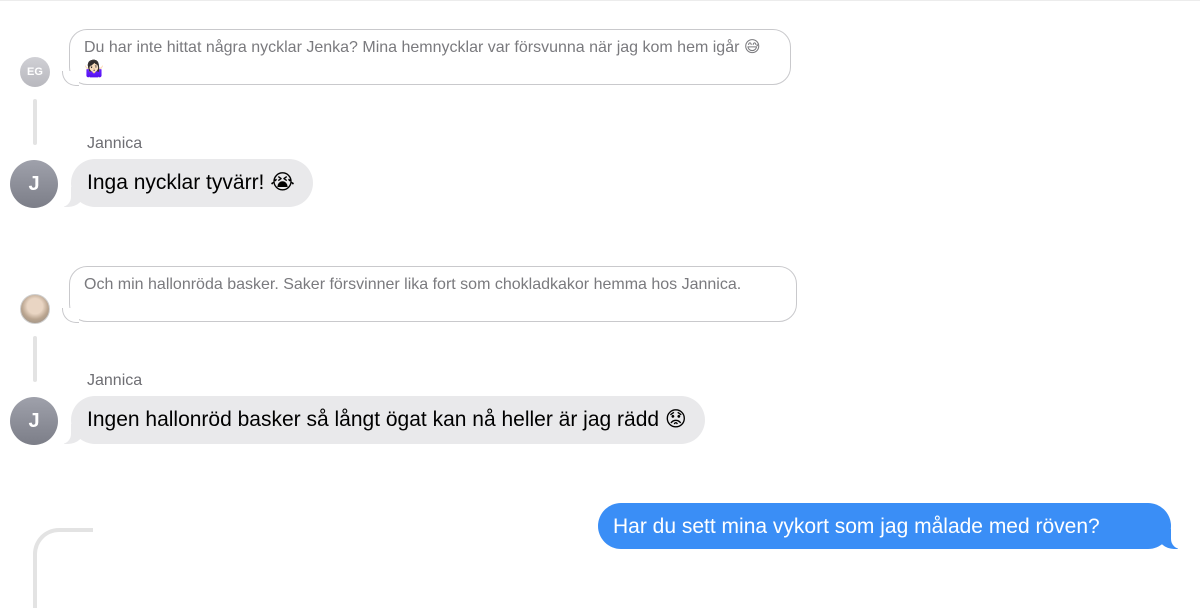  I want to click on incoming-bubble-1-text: Inga nycklar tyvärr! 😭, so click(191, 182).